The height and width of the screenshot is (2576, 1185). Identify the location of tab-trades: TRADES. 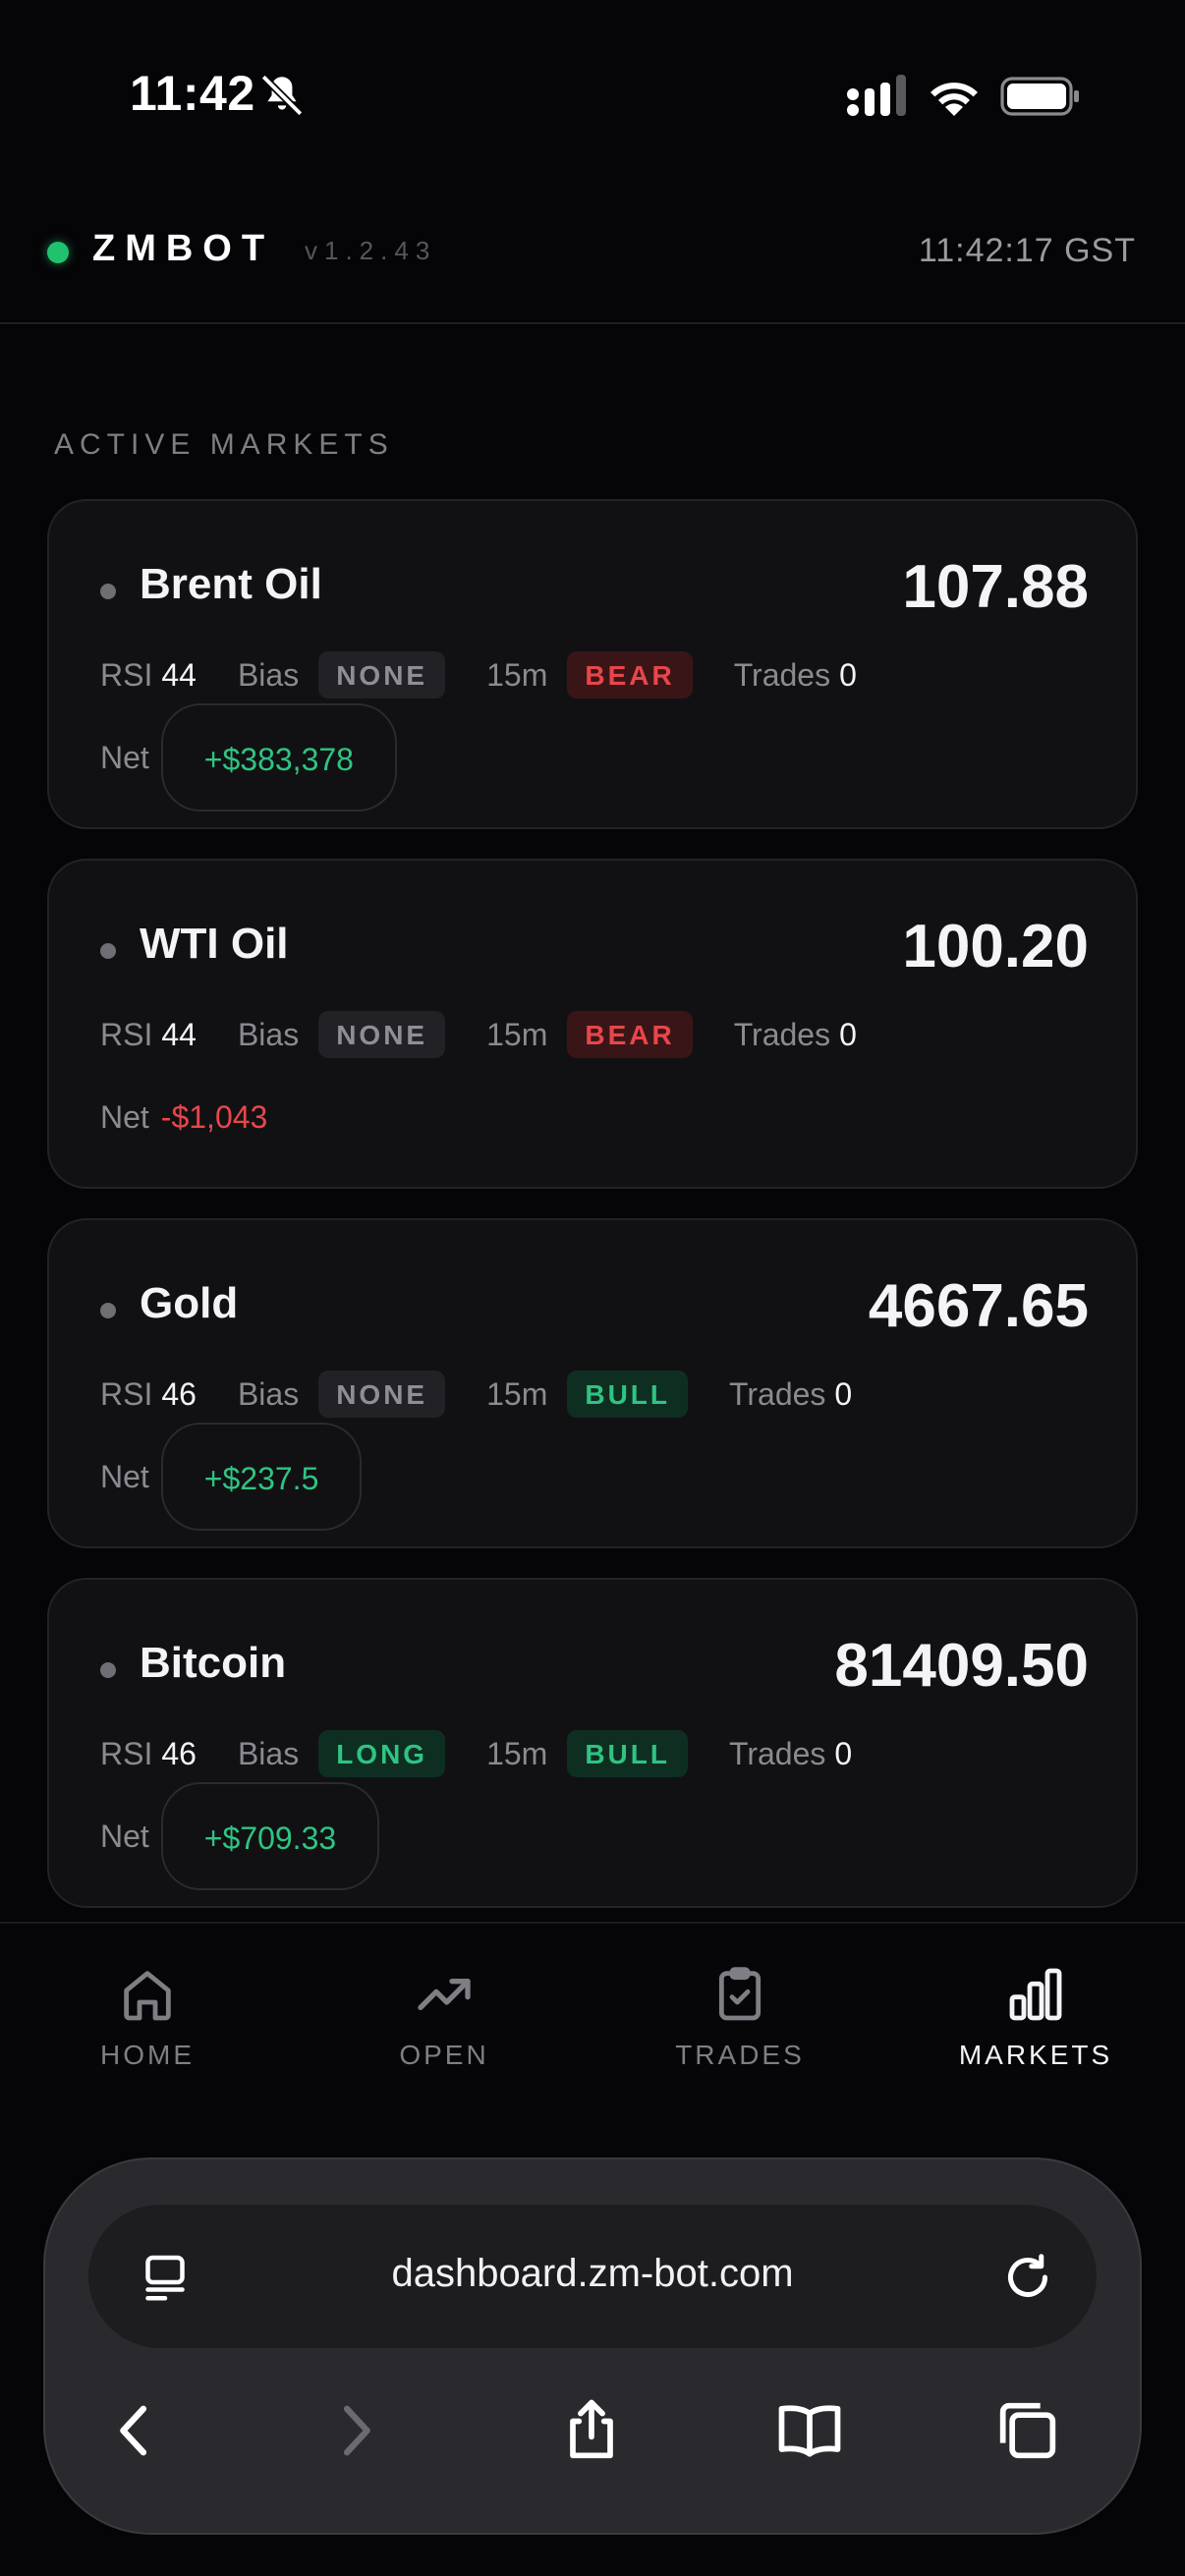
(740, 2017).